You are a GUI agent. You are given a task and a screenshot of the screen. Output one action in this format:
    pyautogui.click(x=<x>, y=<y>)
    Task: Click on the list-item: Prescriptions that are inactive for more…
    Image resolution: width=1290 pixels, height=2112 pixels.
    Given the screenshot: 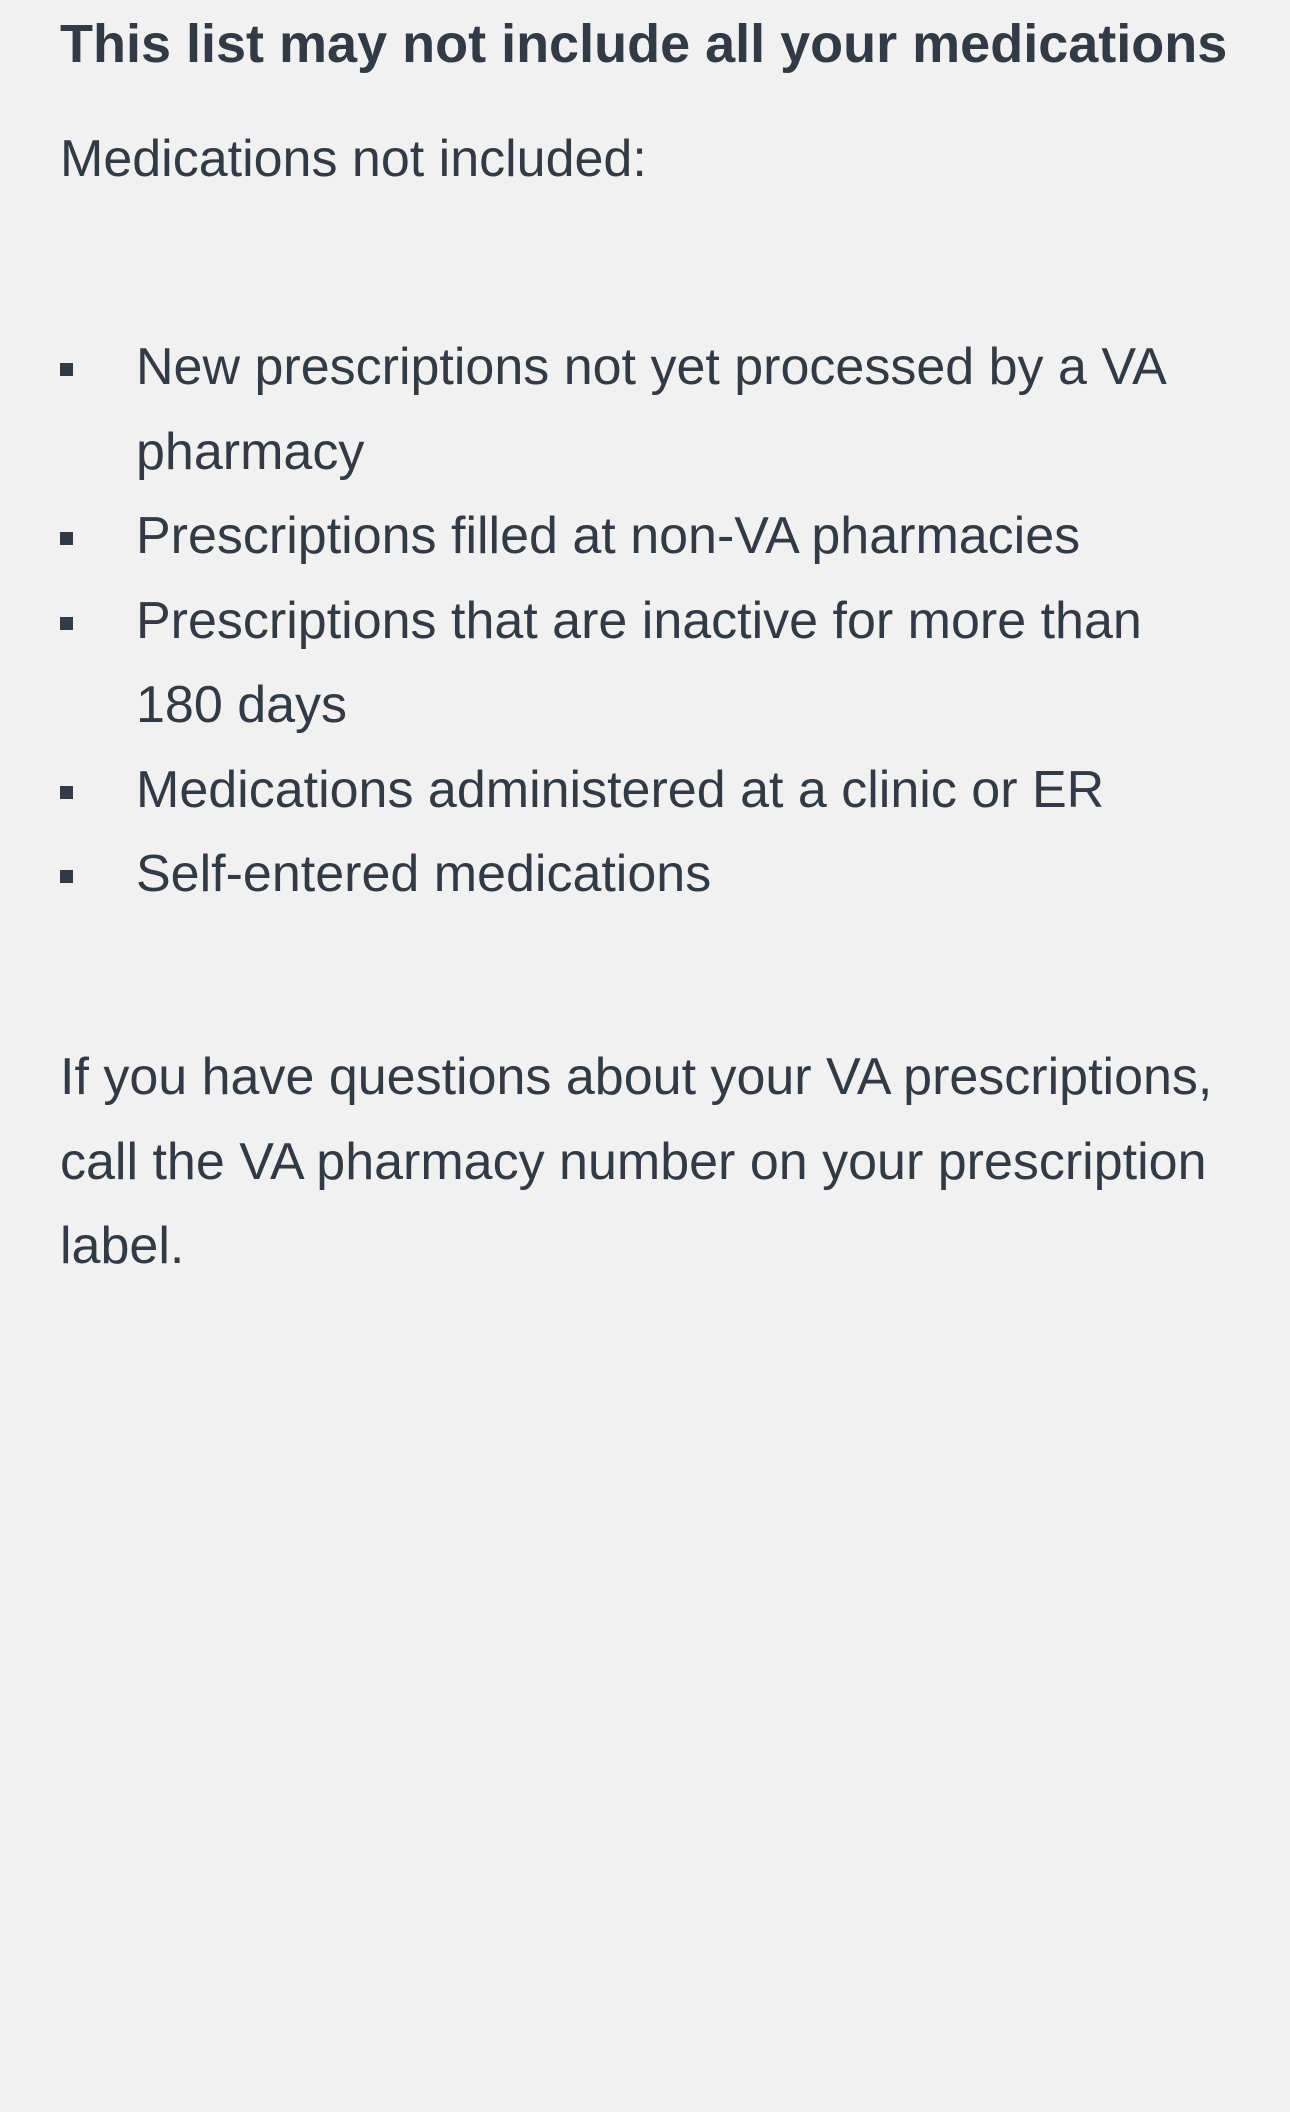 What is the action you would take?
    pyautogui.click(x=645, y=663)
    